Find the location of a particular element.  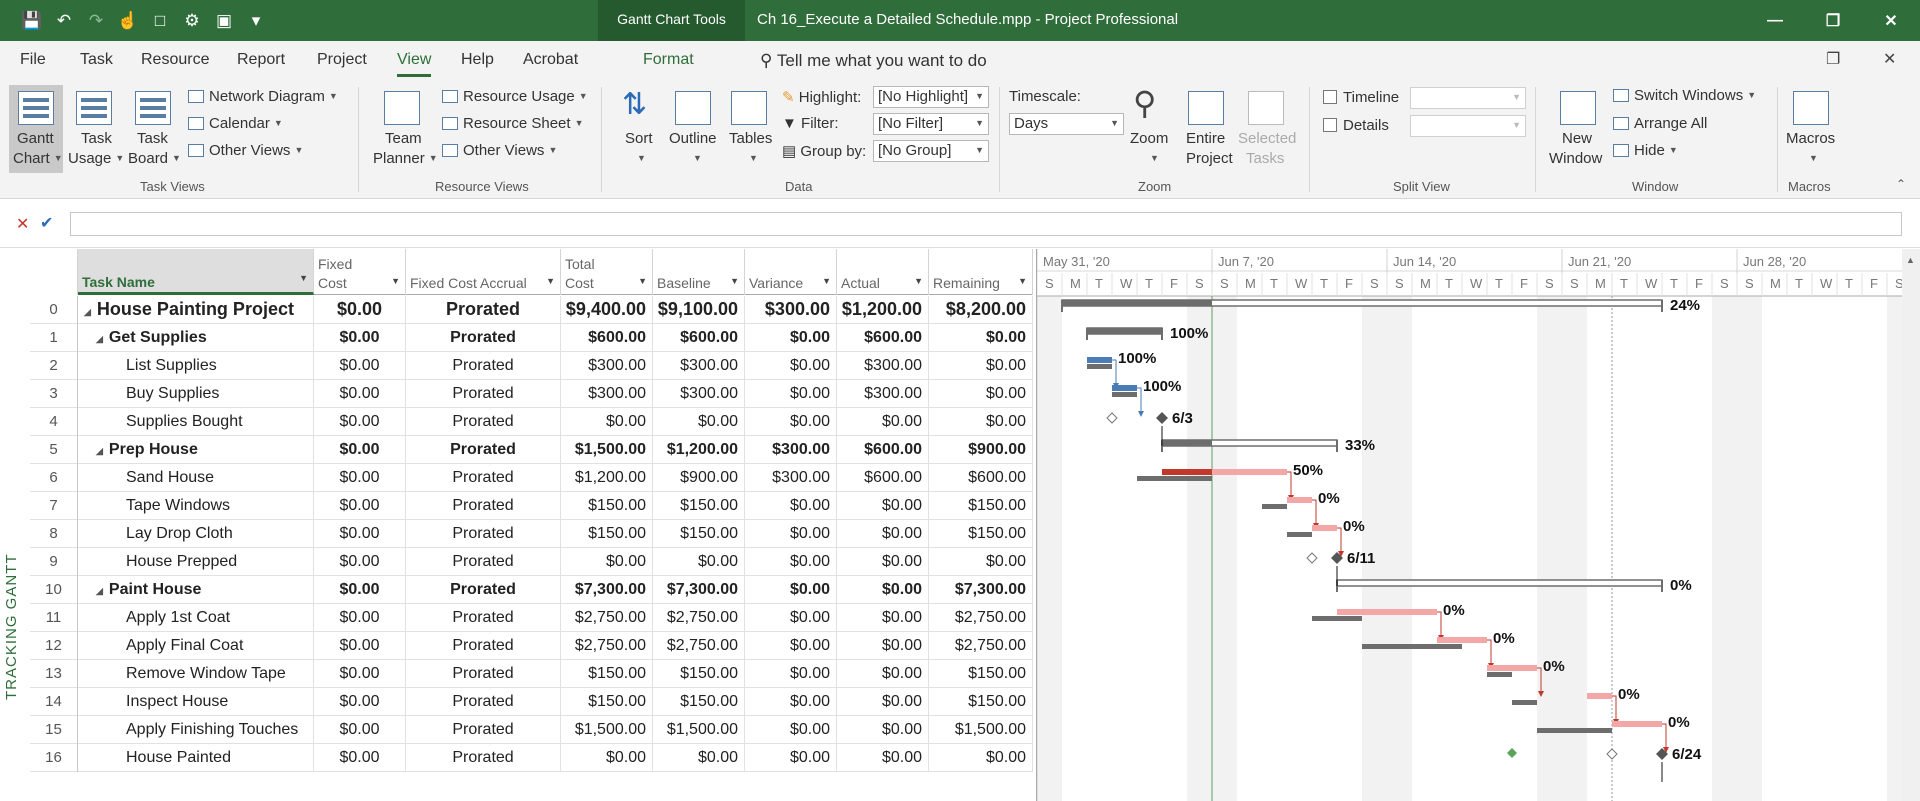

total-cell: $1,500.00 is located at coordinates (607, 730).